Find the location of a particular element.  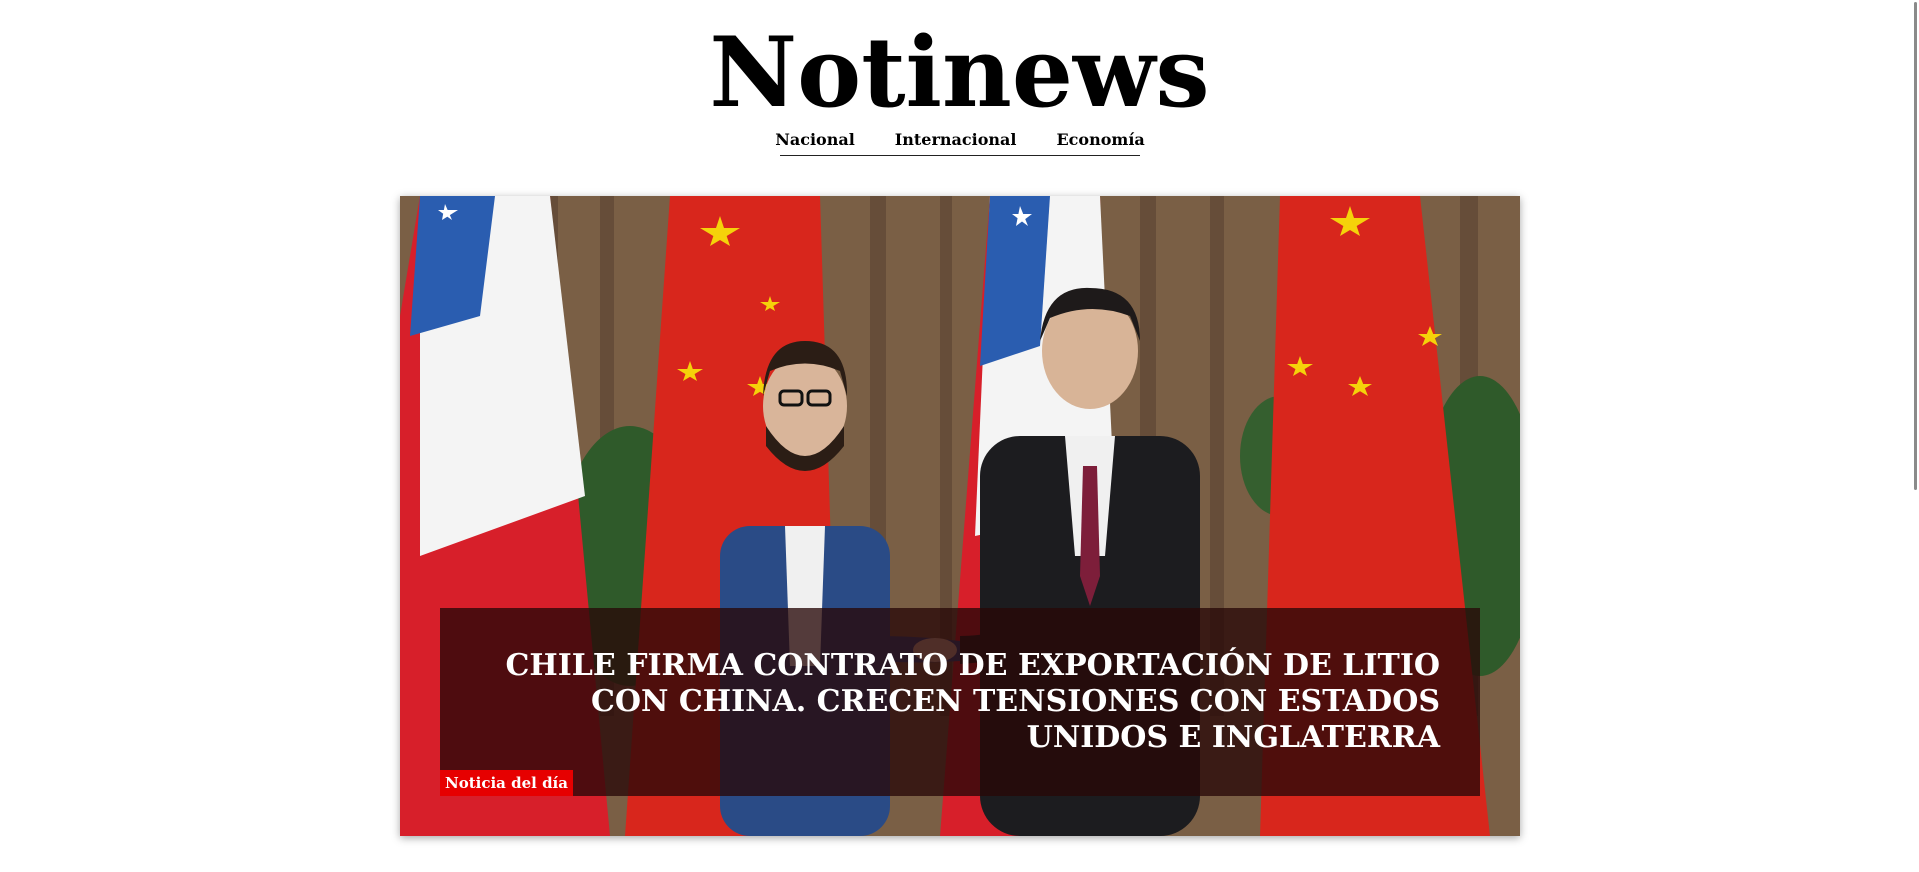

site-logo: Notinews is located at coordinates (959, 73).